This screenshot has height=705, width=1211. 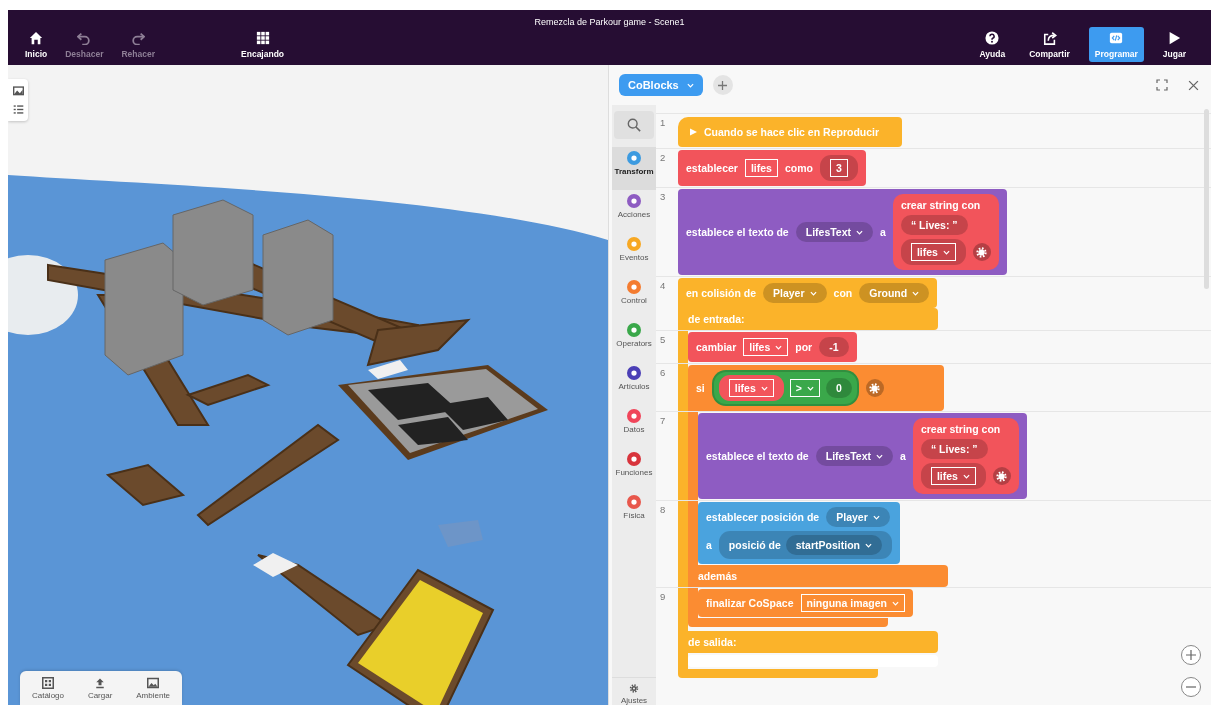 What do you see at coordinates (843, 293) in the screenshot?
I see `block-label: con` at bounding box center [843, 293].